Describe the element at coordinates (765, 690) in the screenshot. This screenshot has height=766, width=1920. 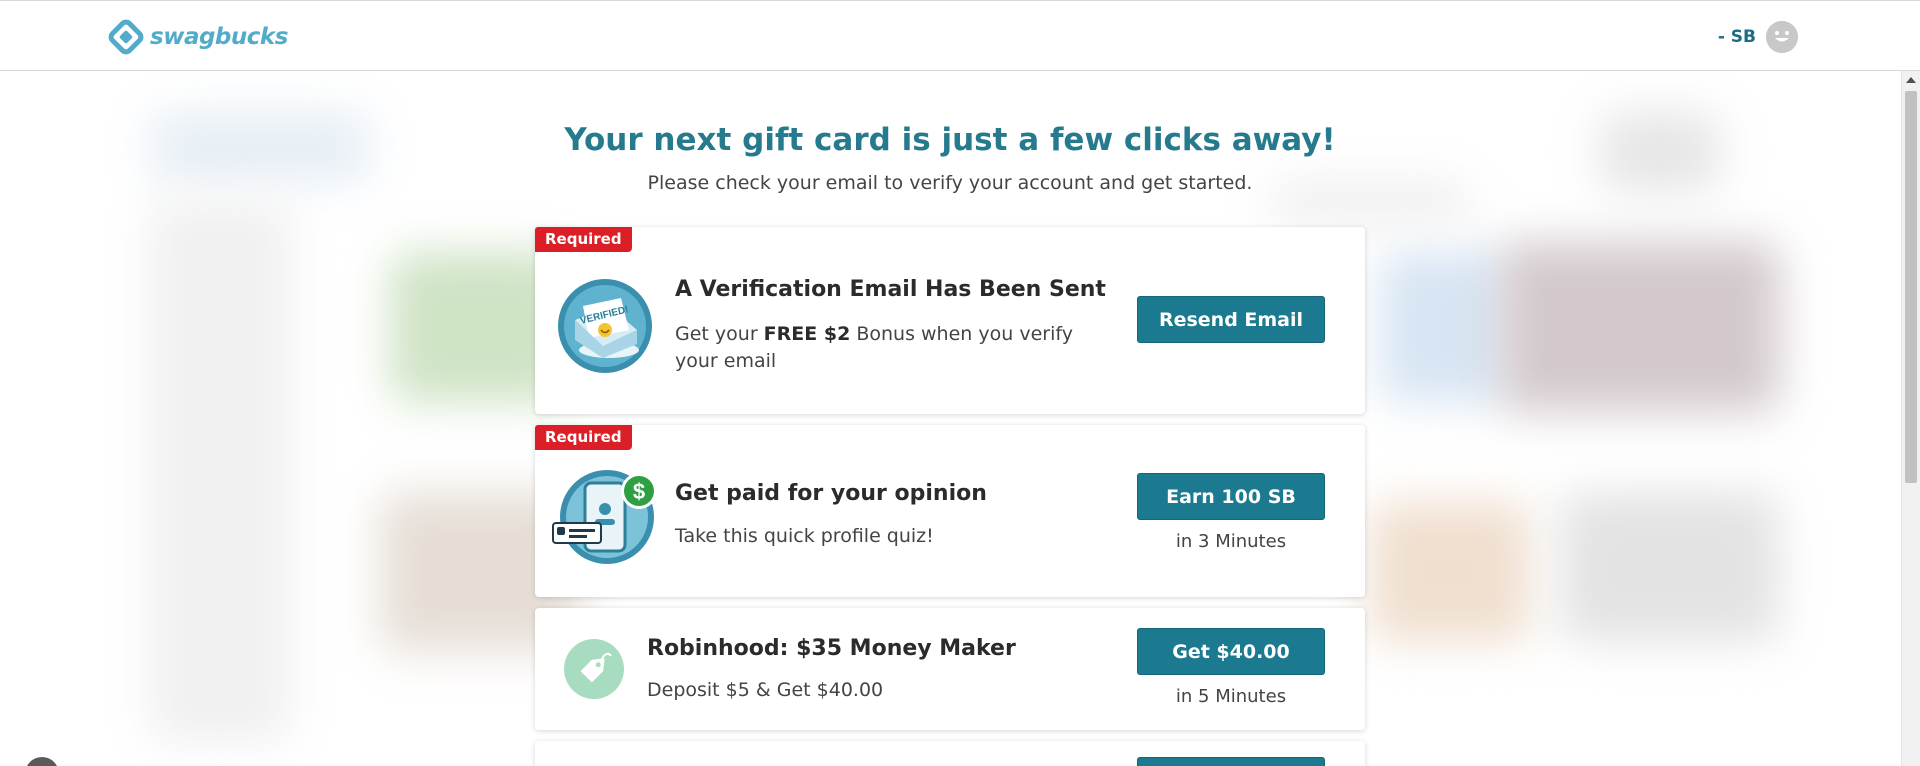
I see `card-description: Deposit $5 & Get $40.00` at that location.